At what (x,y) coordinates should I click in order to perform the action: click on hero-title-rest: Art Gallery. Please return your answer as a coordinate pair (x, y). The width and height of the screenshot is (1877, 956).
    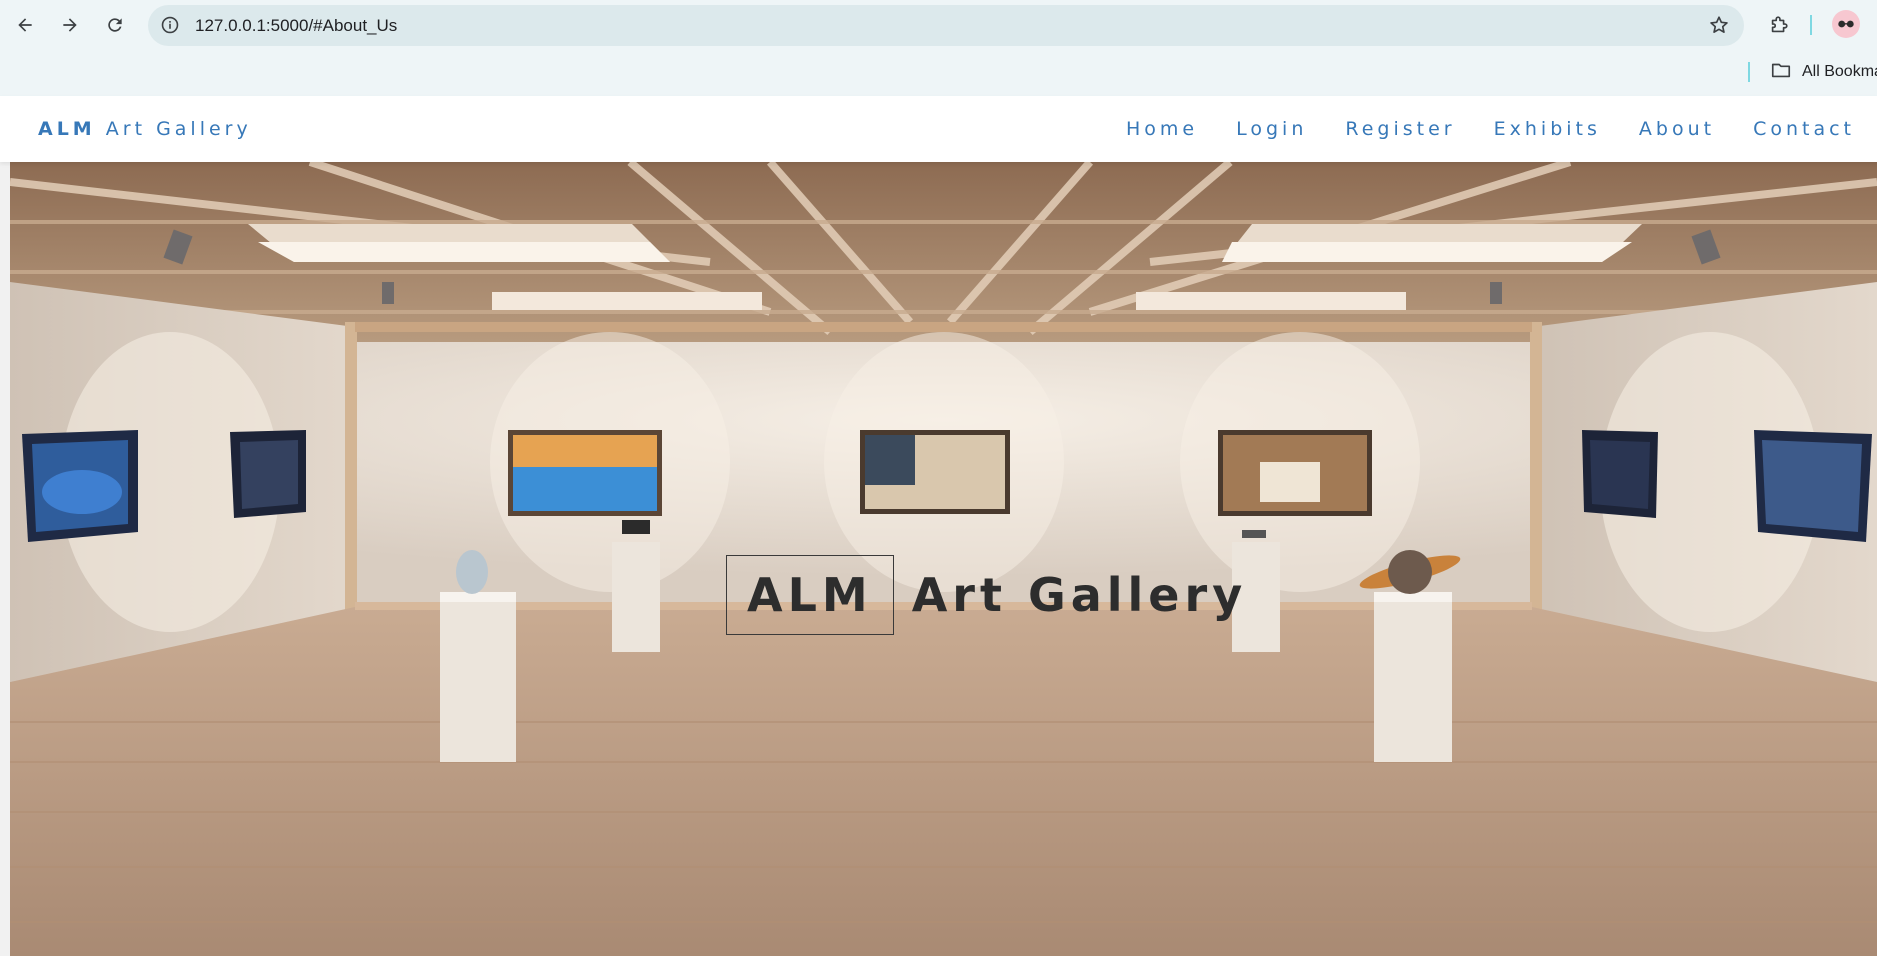
    Looking at the image, I should click on (1079, 595).